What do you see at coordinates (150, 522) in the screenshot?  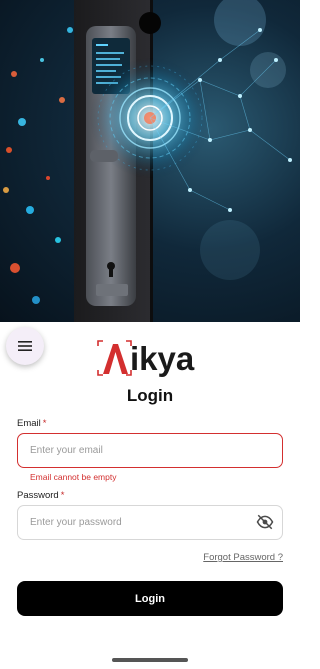 I see `password-input` at bounding box center [150, 522].